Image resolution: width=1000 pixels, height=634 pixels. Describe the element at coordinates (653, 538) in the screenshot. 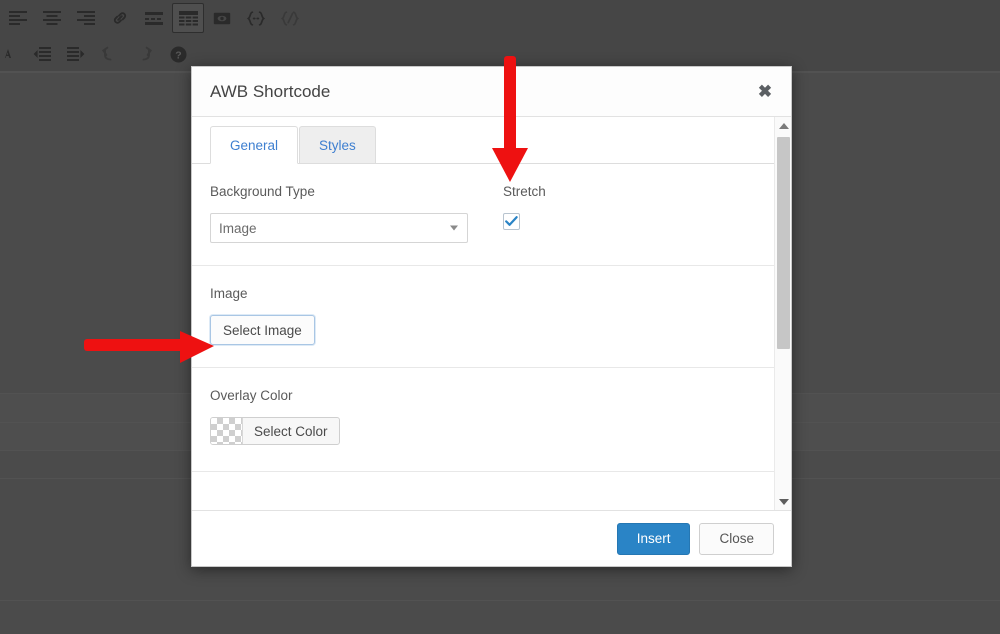

I see `insert-button: Insert` at that location.